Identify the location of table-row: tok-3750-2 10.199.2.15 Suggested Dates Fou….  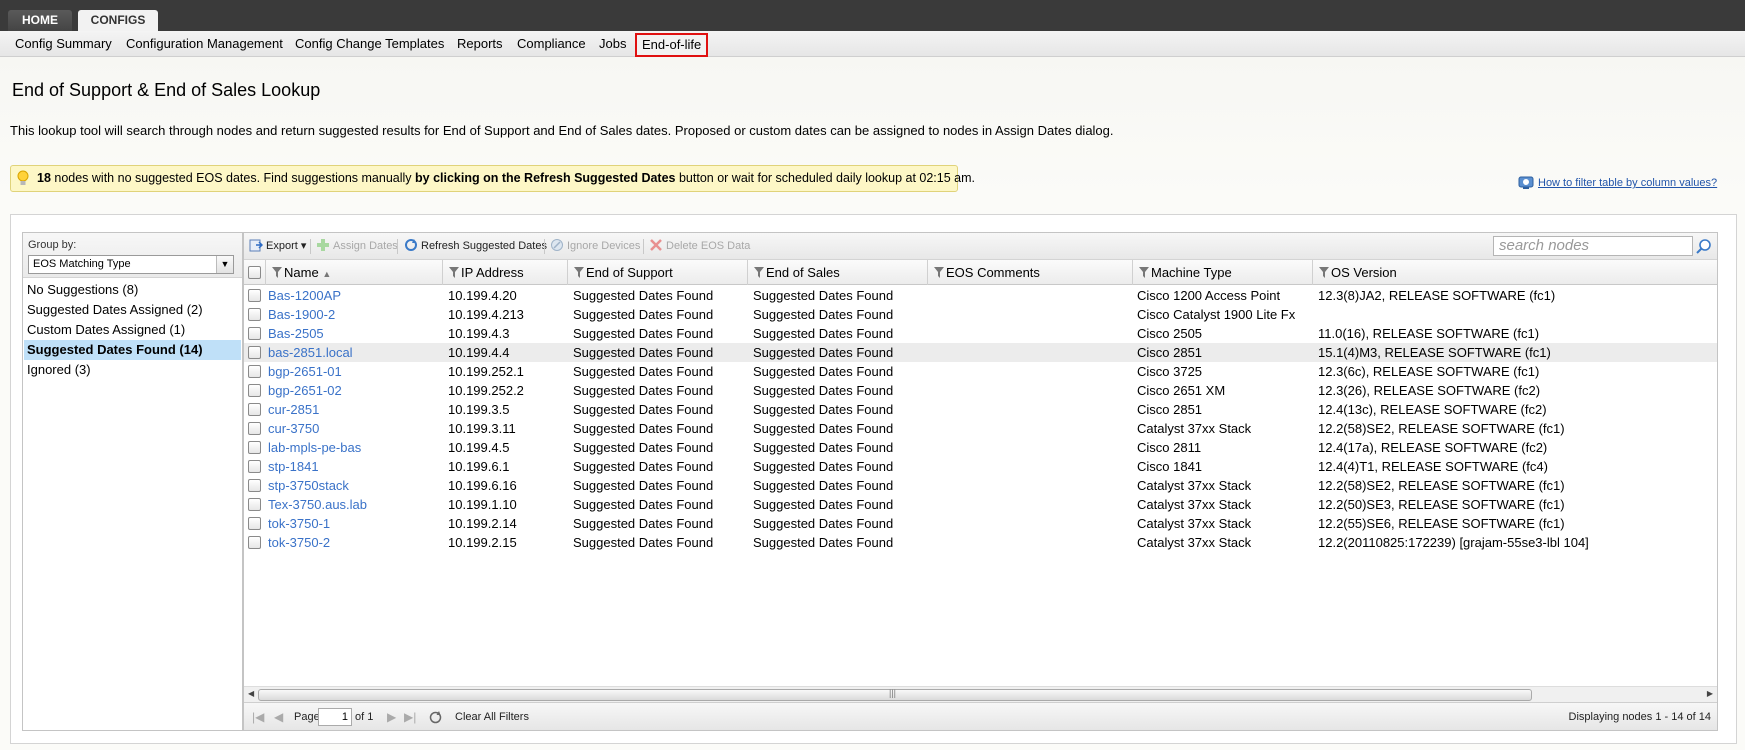
(980, 542).